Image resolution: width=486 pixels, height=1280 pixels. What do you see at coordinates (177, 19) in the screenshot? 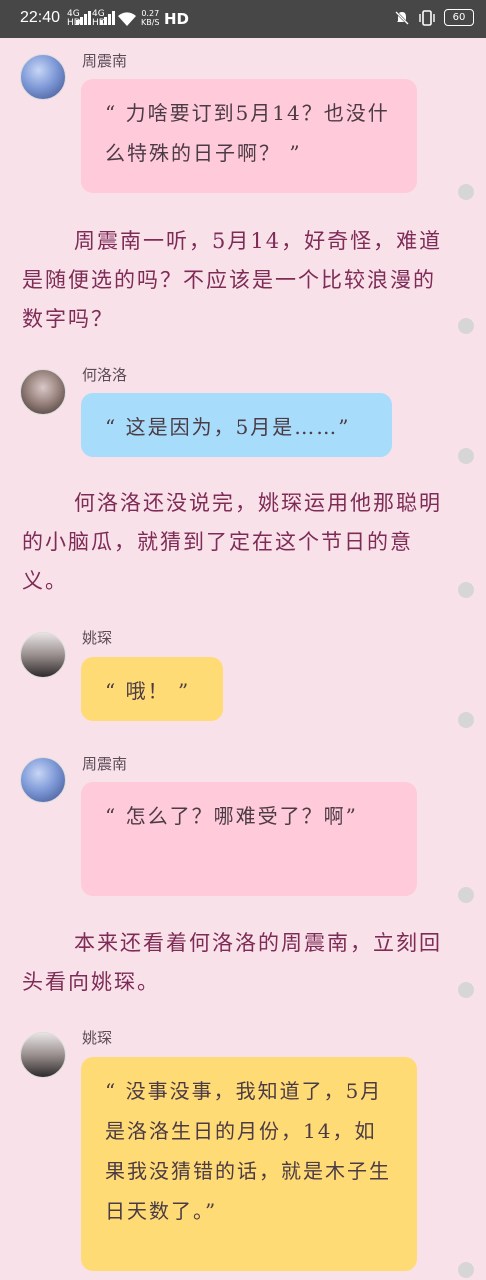
I see `hd-indicator: HD` at bounding box center [177, 19].